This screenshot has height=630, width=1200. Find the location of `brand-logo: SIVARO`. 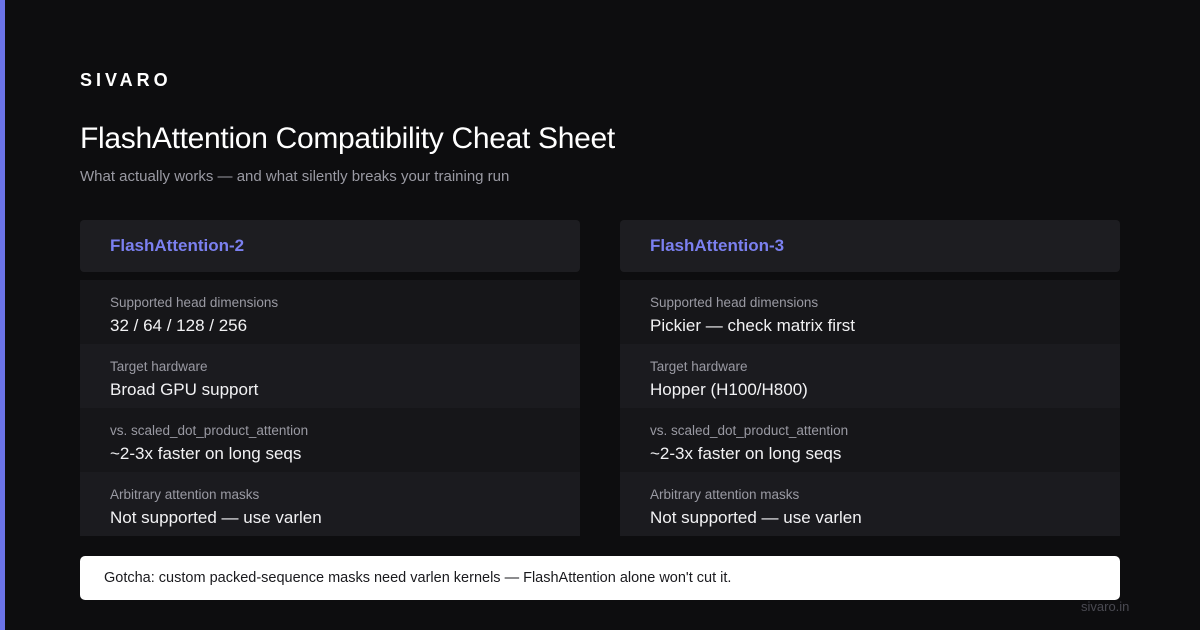

brand-logo: SIVARO is located at coordinates (126, 80).